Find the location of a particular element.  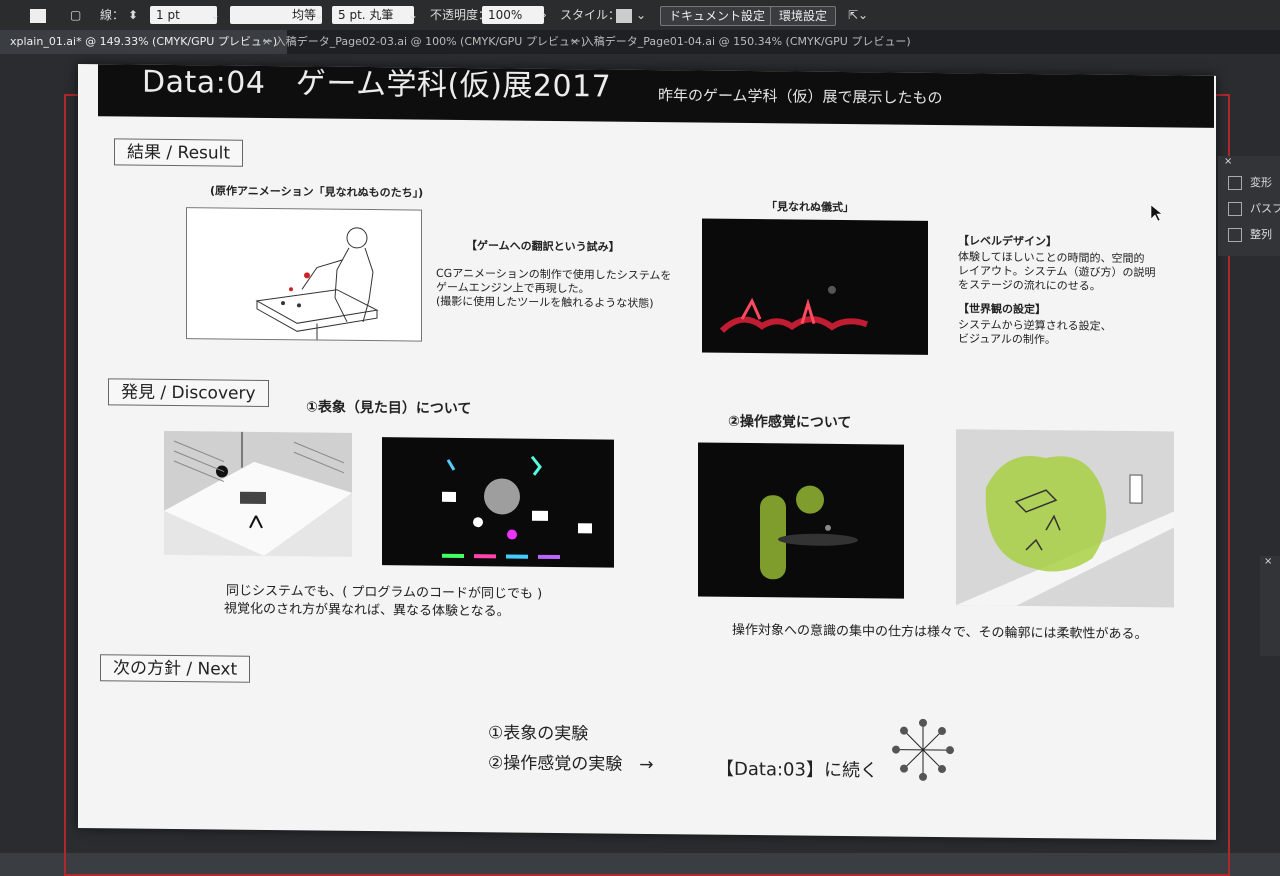

panel-item-transform: 変形 is located at coordinates (1249, 183).